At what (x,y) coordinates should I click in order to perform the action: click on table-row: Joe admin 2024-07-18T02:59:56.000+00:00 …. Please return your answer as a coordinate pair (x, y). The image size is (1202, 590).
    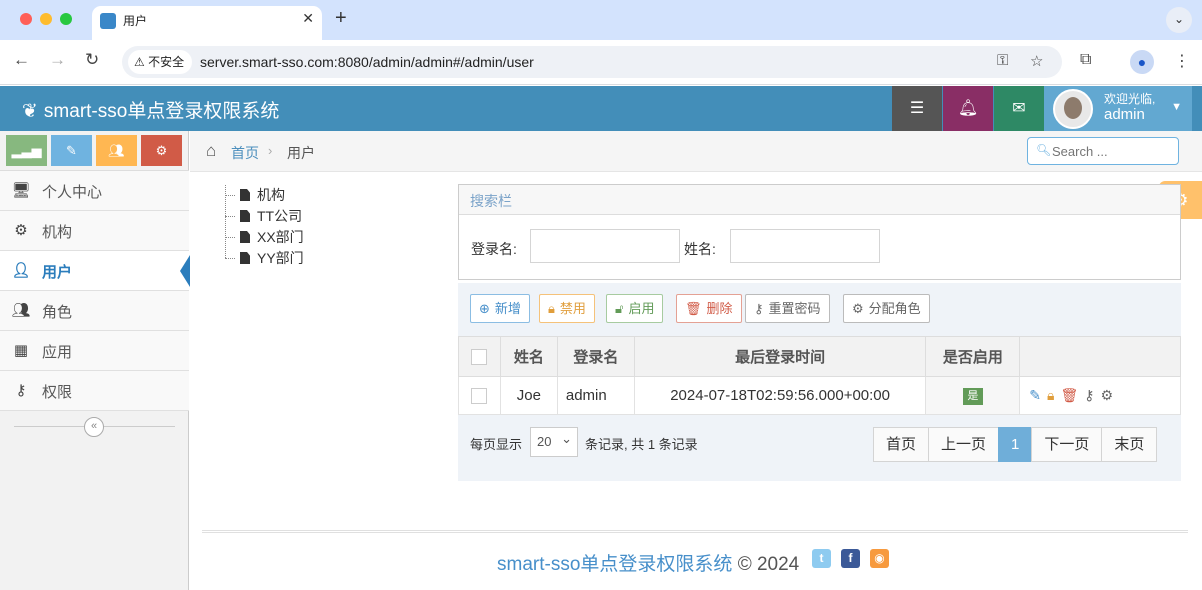
    Looking at the image, I should click on (819, 395).